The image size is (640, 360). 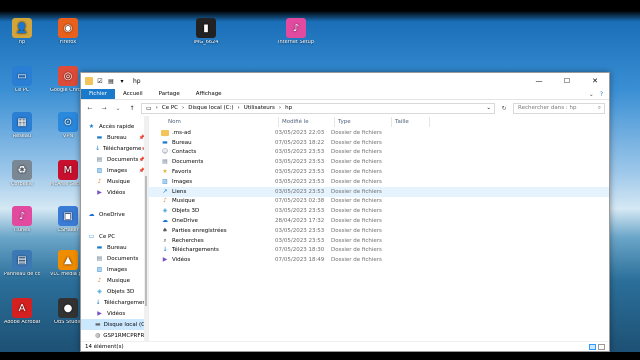 What do you see at coordinates (68, 32) in the screenshot?
I see `desktop-icon-firefox-icon: ◉ Firefox` at bounding box center [68, 32].